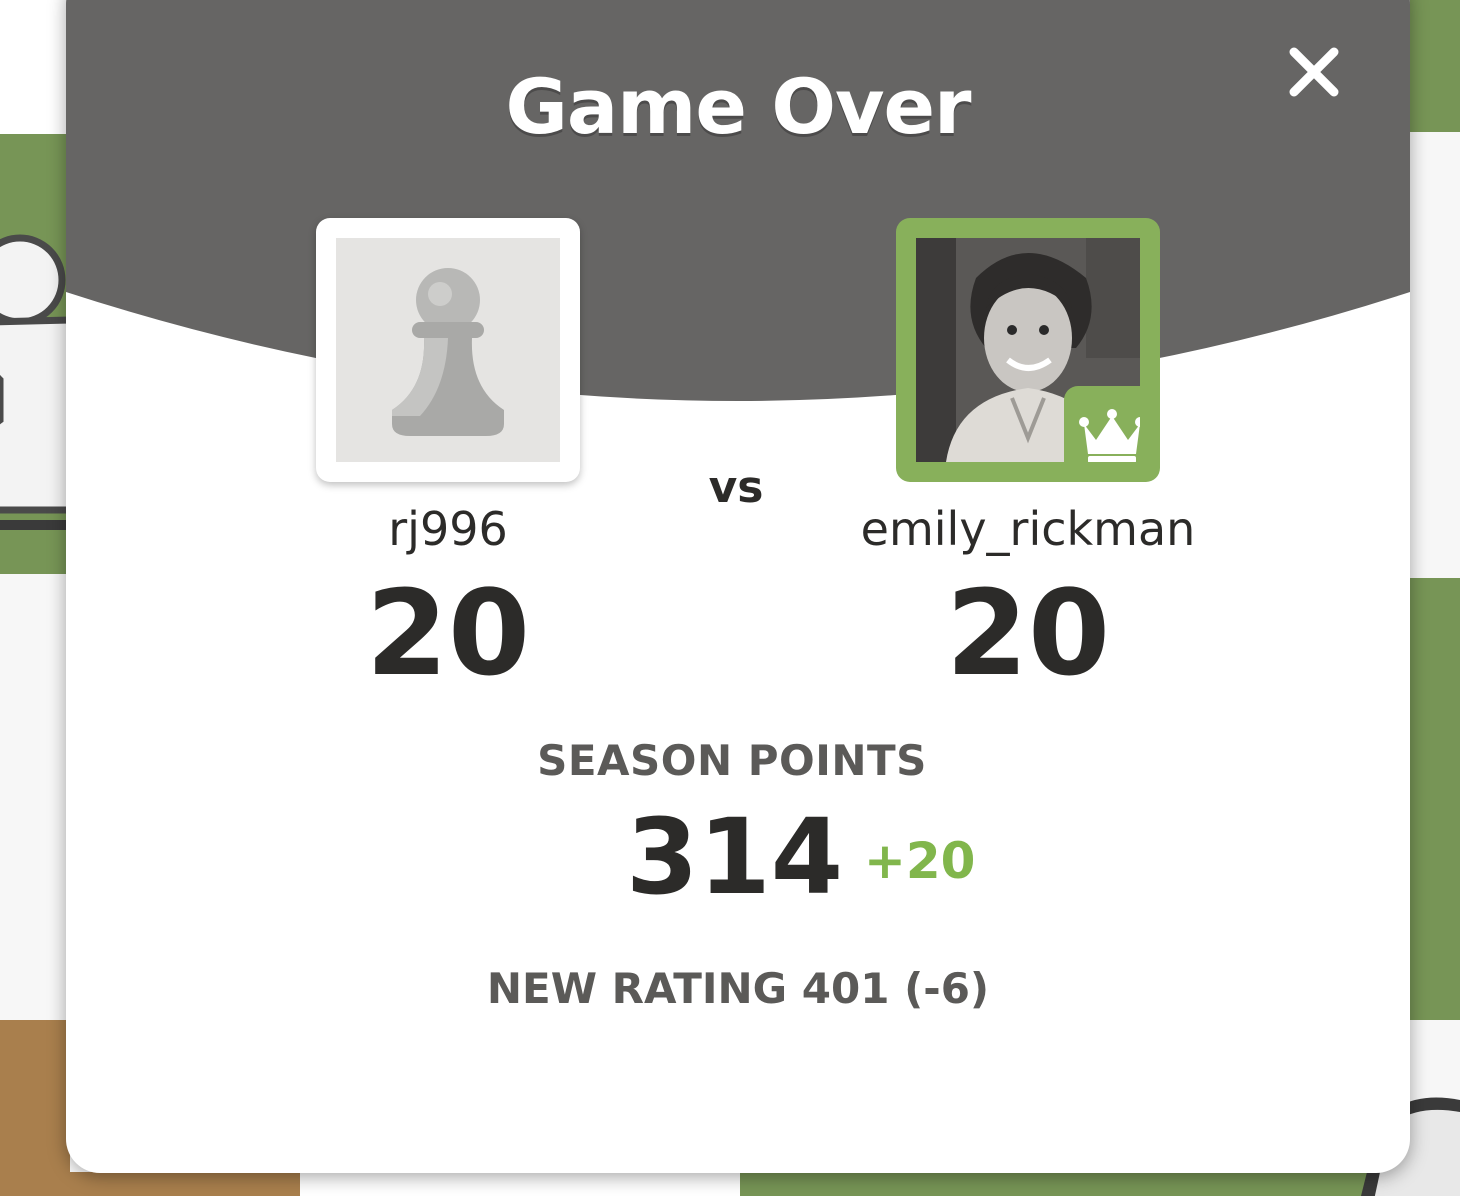  I want to click on avatar-placeholder, so click(448, 350).